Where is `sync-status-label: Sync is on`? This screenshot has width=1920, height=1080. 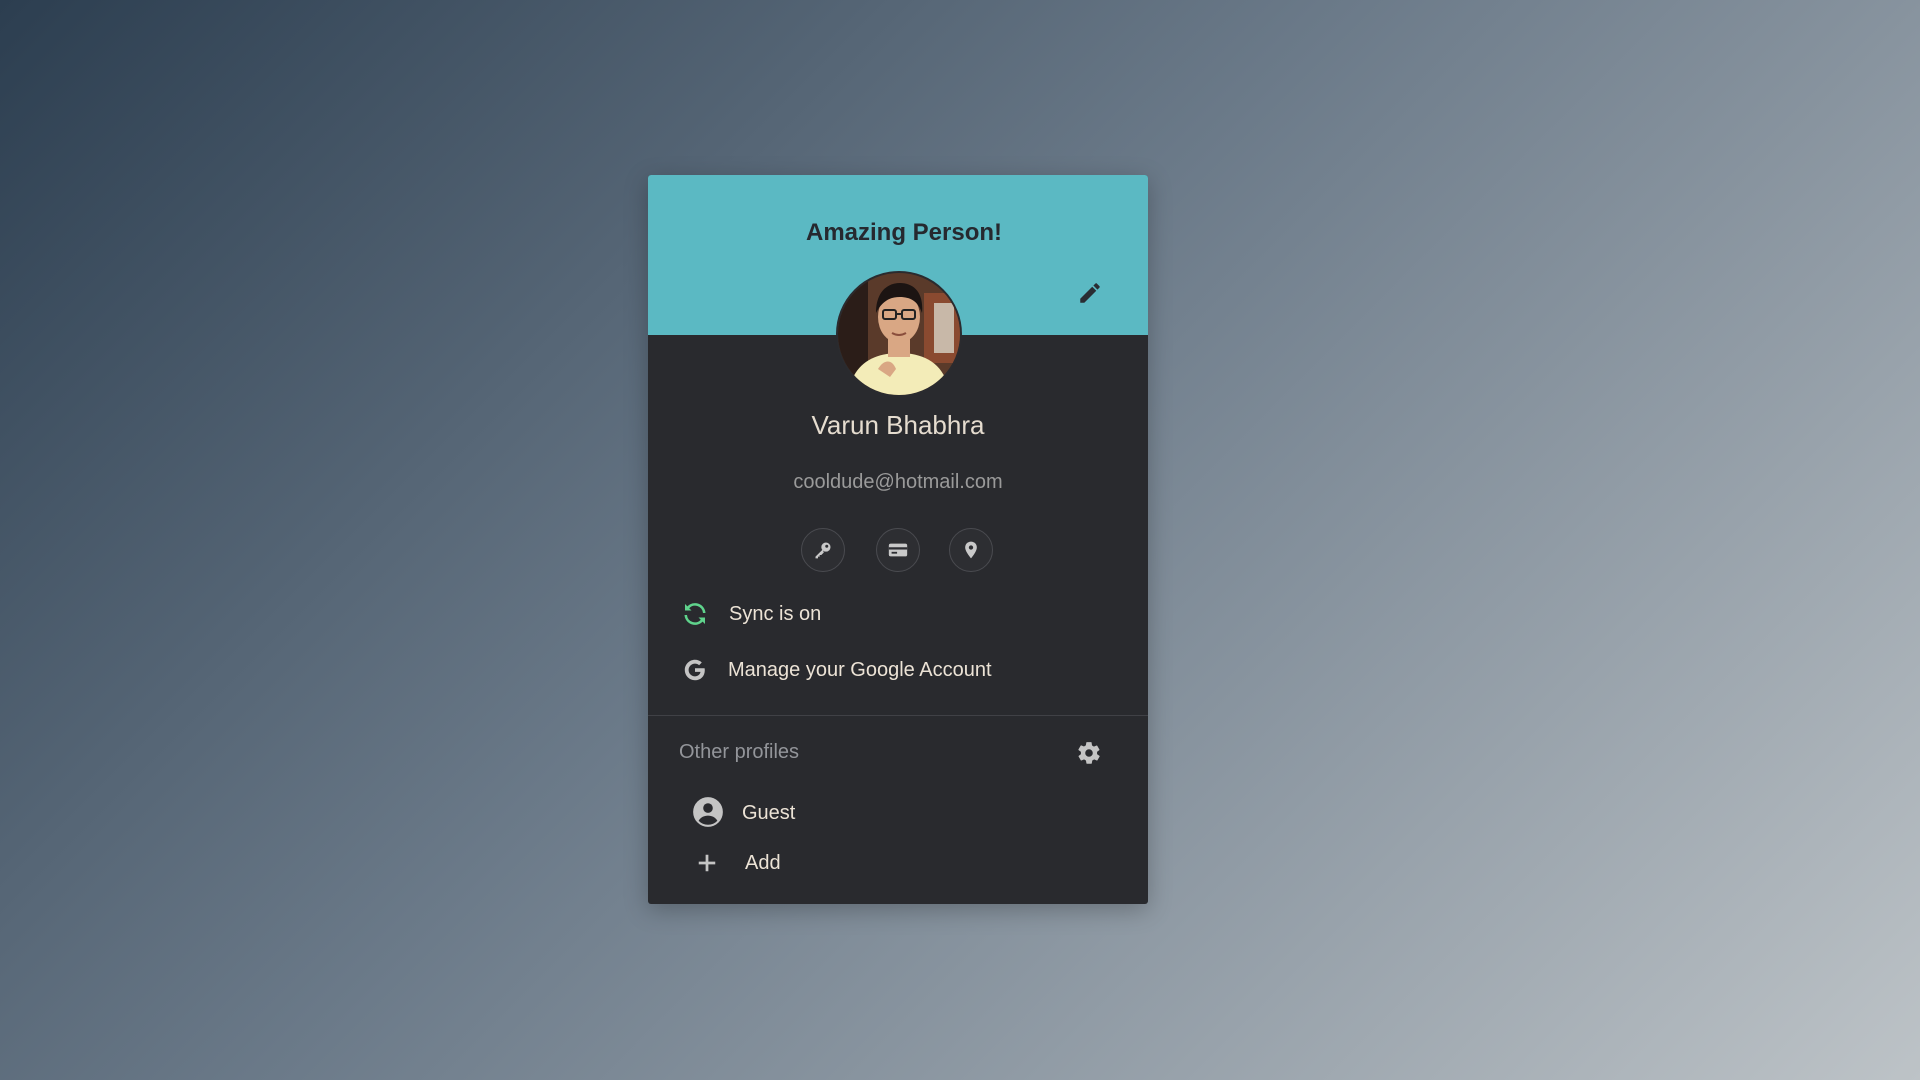 sync-status-label: Sync is on is located at coordinates (775, 614).